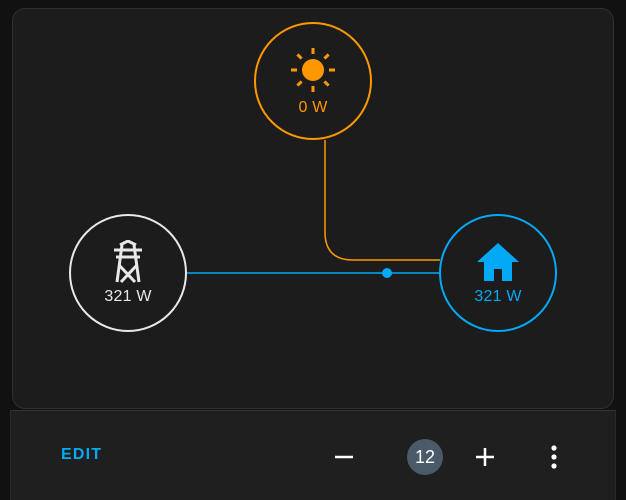 The image size is (626, 500). What do you see at coordinates (128, 296) in the screenshot?
I see `grid-power-value: 321 W` at bounding box center [128, 296].